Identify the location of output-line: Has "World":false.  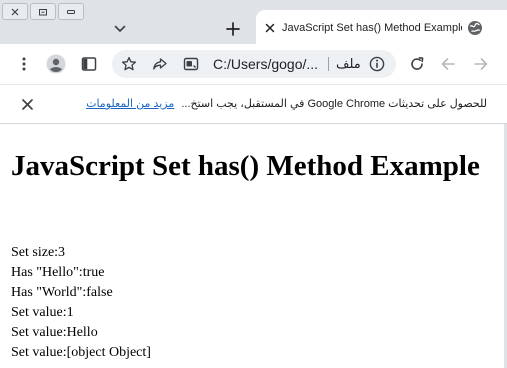
(62, 292).